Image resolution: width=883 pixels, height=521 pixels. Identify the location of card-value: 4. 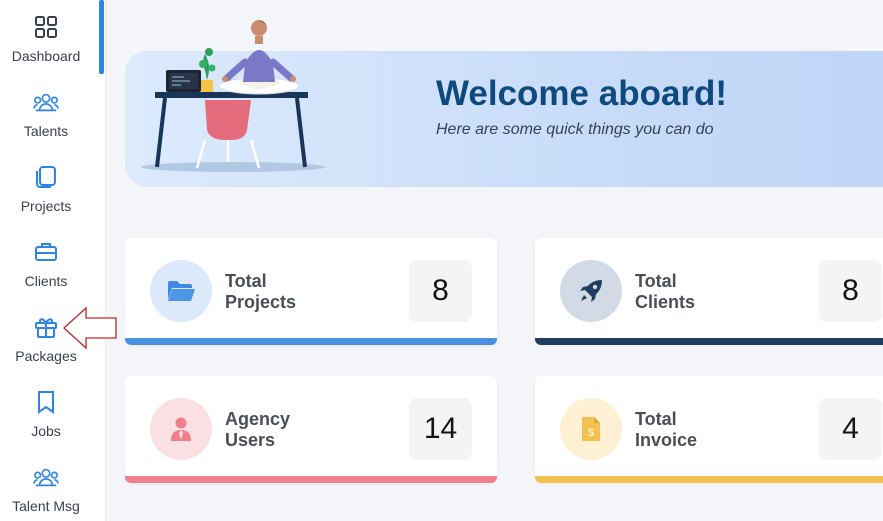
(850, 429).